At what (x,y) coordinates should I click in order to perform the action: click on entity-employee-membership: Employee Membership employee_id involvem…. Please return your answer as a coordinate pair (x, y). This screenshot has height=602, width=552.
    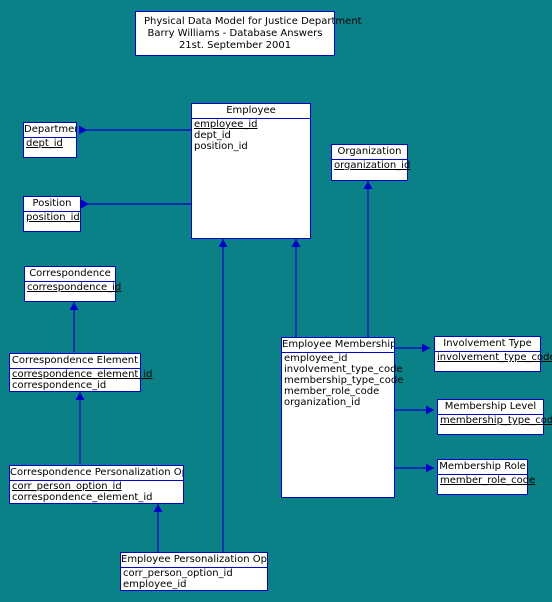
    Looking at the image, I should click on (342, 417).